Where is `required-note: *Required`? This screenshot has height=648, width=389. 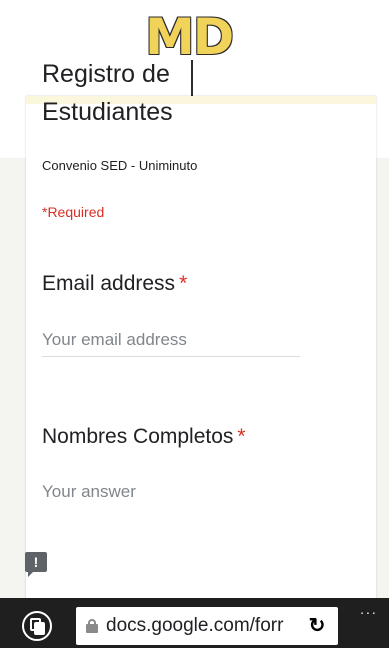
required-note: *Required is located at coordinates (73, 212).